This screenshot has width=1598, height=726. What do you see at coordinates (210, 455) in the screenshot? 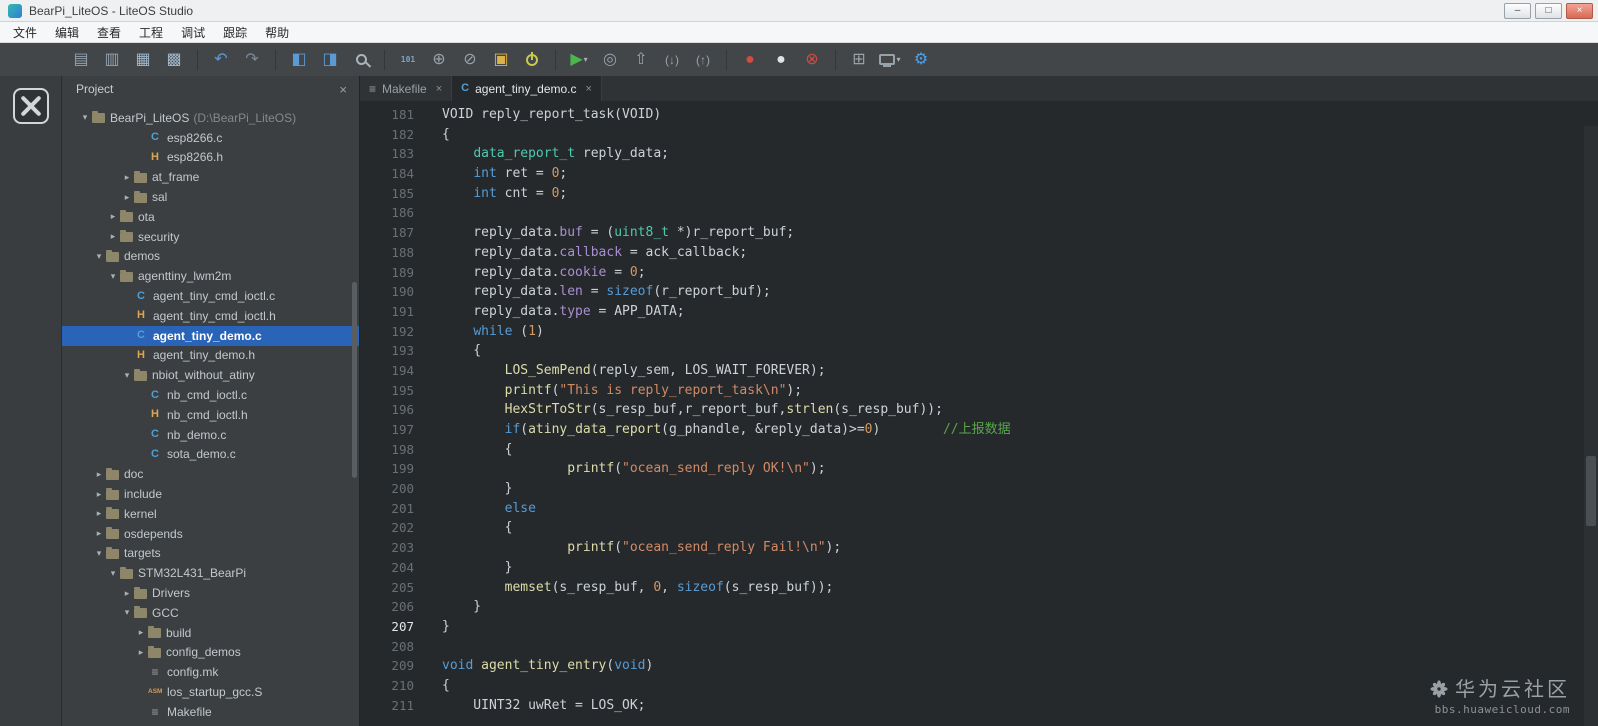
I see `tree-item-sota_demo.c: Csota_demo.c` at bounding box center [210, 455].